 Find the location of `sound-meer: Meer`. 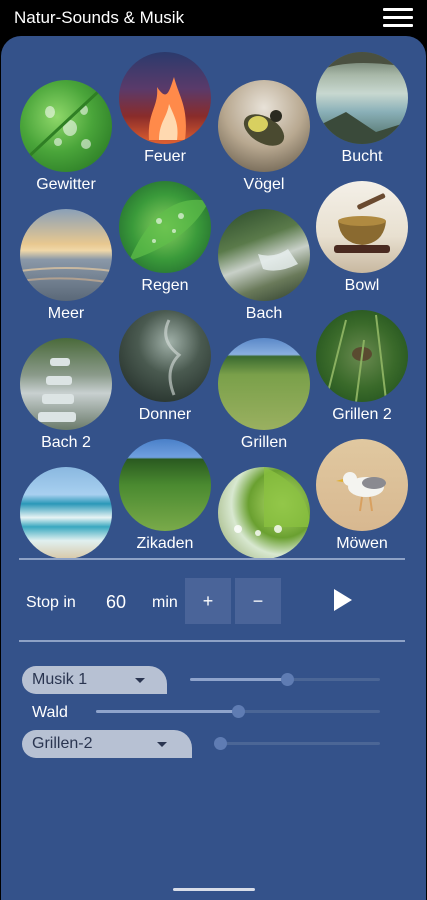

sound-meer: Meer is located at coordinates (66, 266).